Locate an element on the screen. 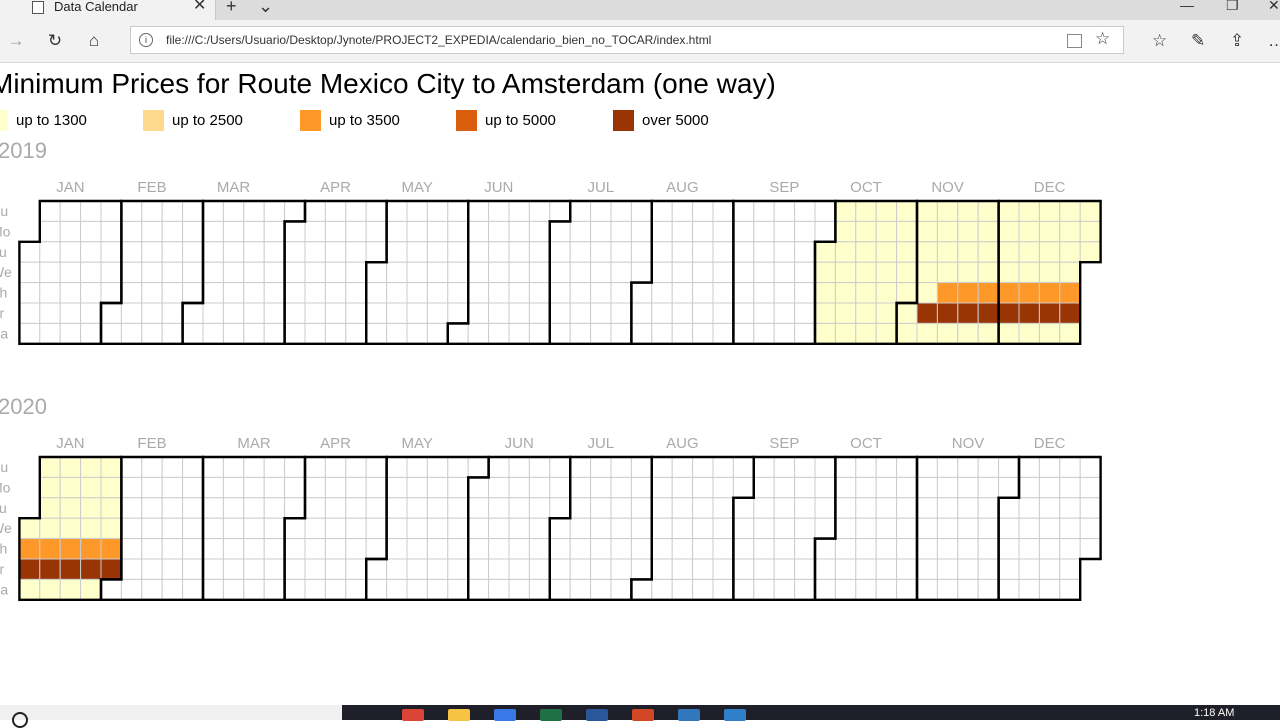 The height and width of the screenshot is (728, 1280). forward-arrow-icon: → is located at coordinates (16, 41).